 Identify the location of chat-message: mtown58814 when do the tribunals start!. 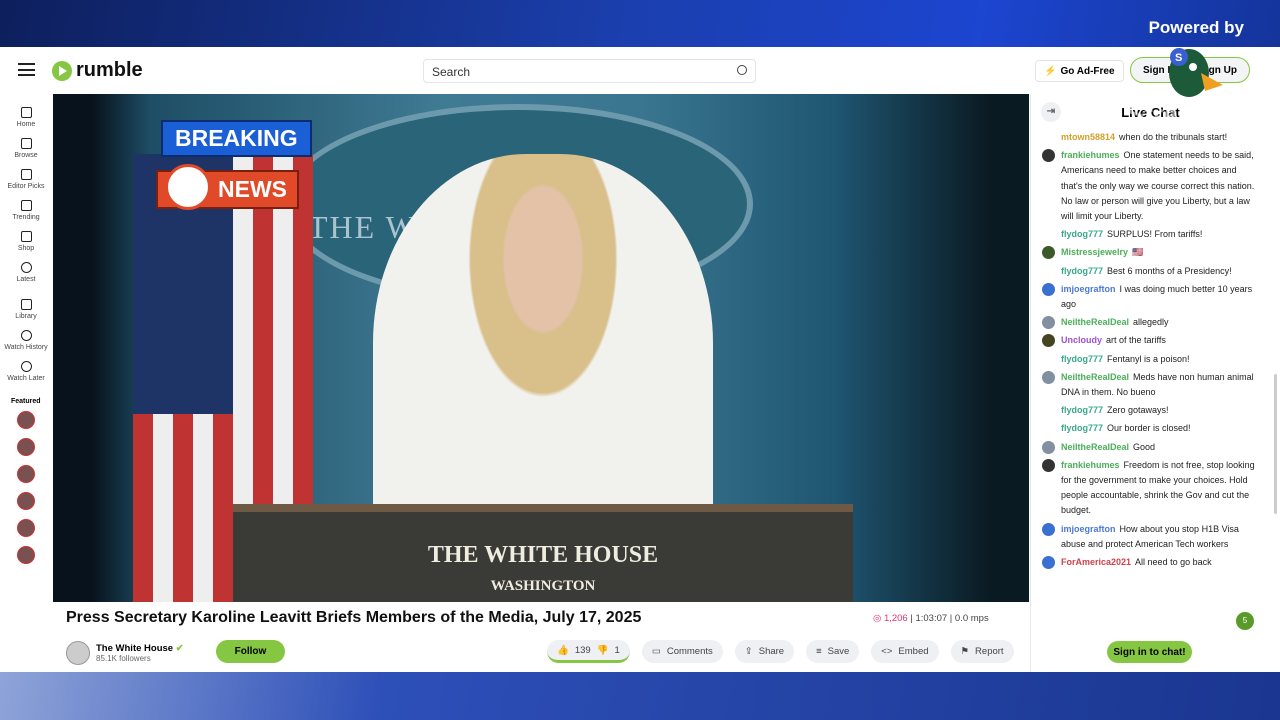
(1147, 139).